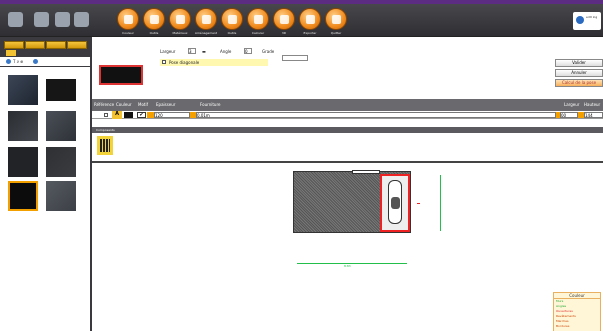  What do you see at coordinates (214, 62) in the screenshot?
I see `pose-option-note: Pose diagonale` at bounding box center [214, 62].